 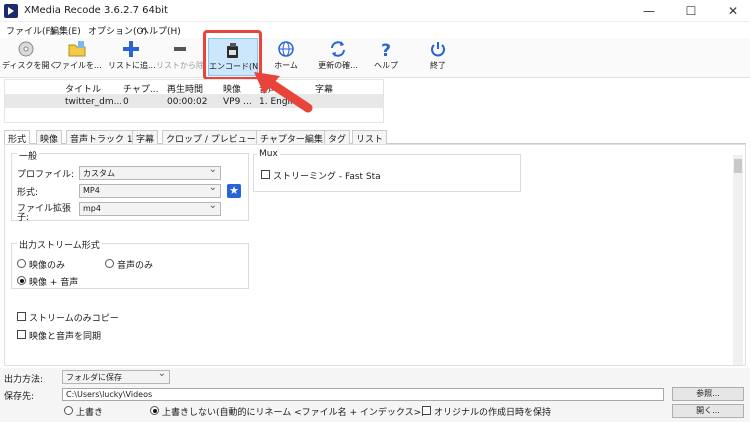 What do you see at coordinates (154, 410) in the screenshot?
I see `no-overwrite-radio` at bounding box center [154, 410].